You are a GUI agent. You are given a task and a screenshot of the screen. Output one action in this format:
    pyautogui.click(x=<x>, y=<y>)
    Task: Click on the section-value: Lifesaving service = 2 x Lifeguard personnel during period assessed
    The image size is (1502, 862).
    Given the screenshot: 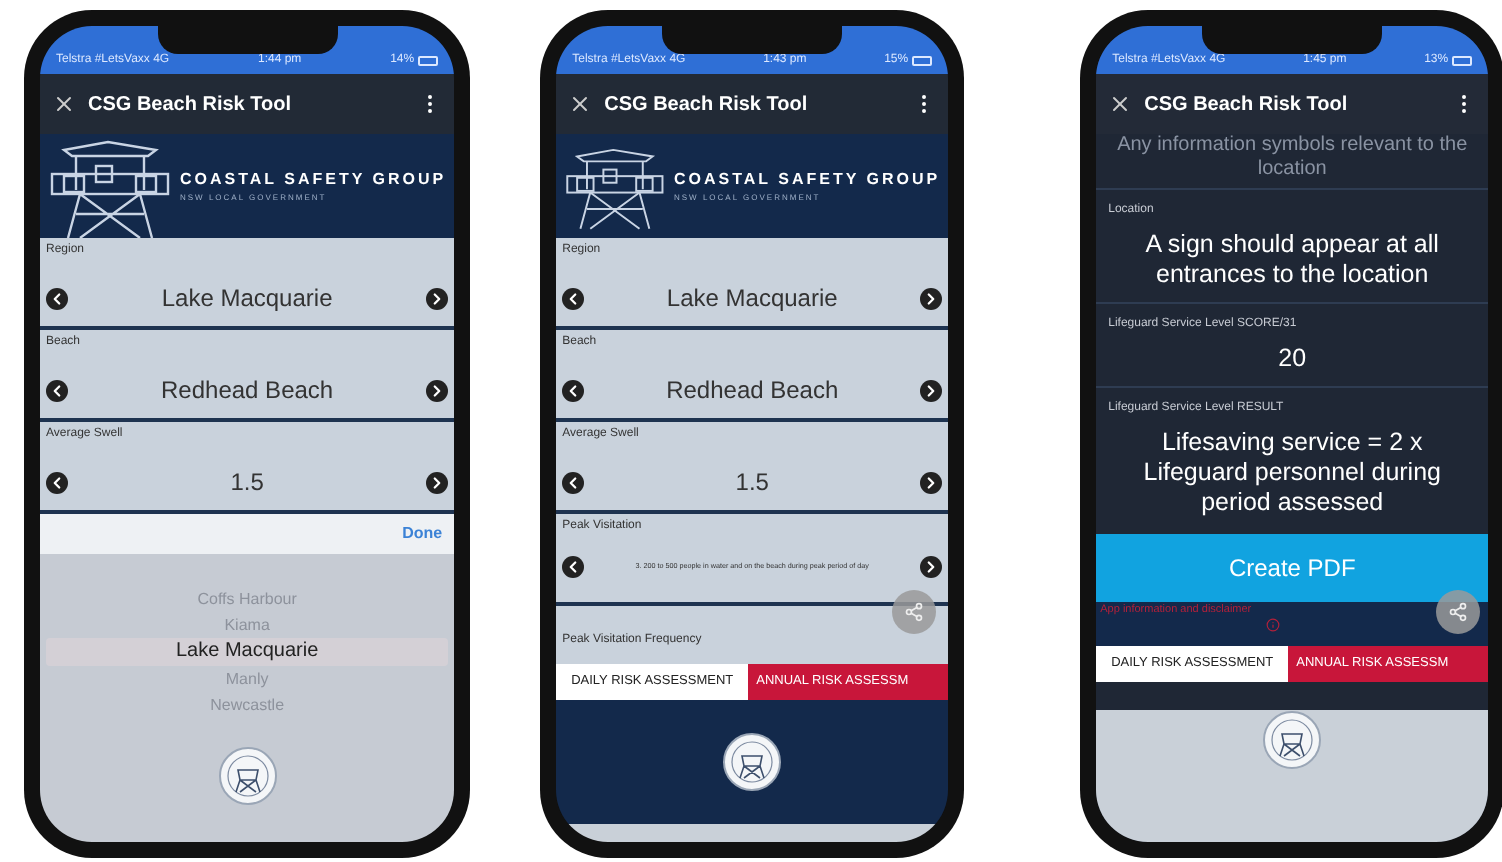 What is the action you would take?
    pyautogui.click(x=1292, y=473)
    